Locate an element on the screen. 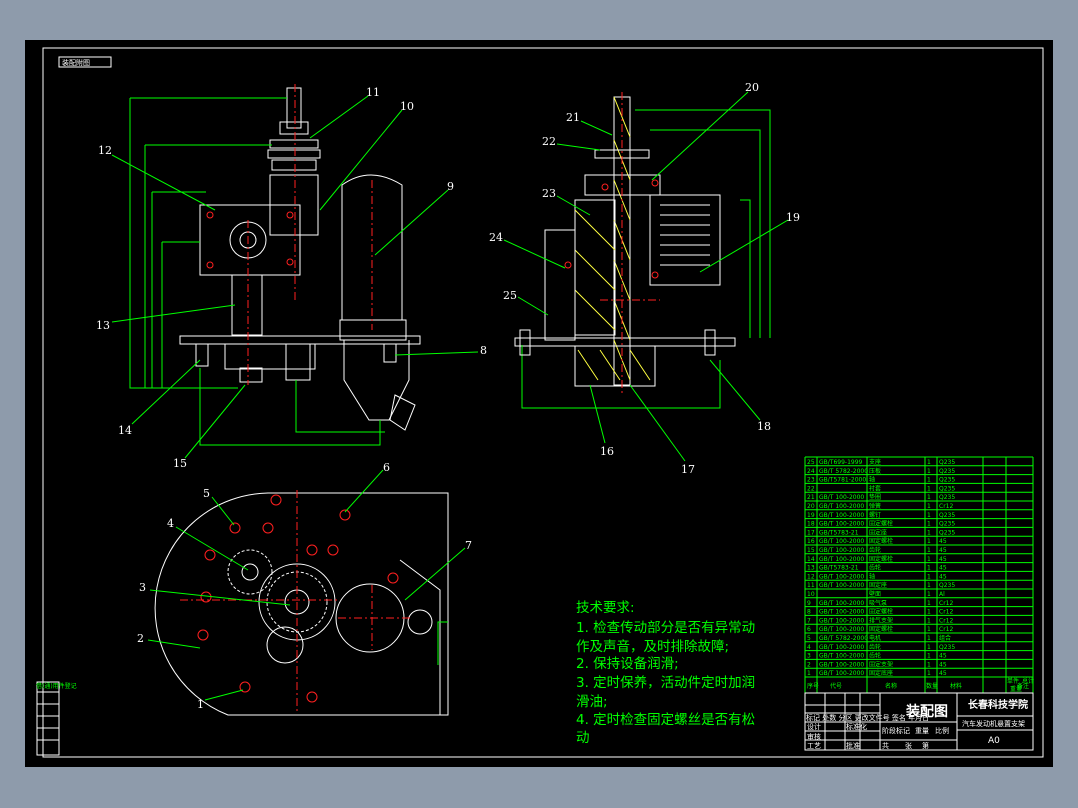 The width and height of the screenshot is (1078, 808). balloon-4: 4 is located at coordinates (170, 523).